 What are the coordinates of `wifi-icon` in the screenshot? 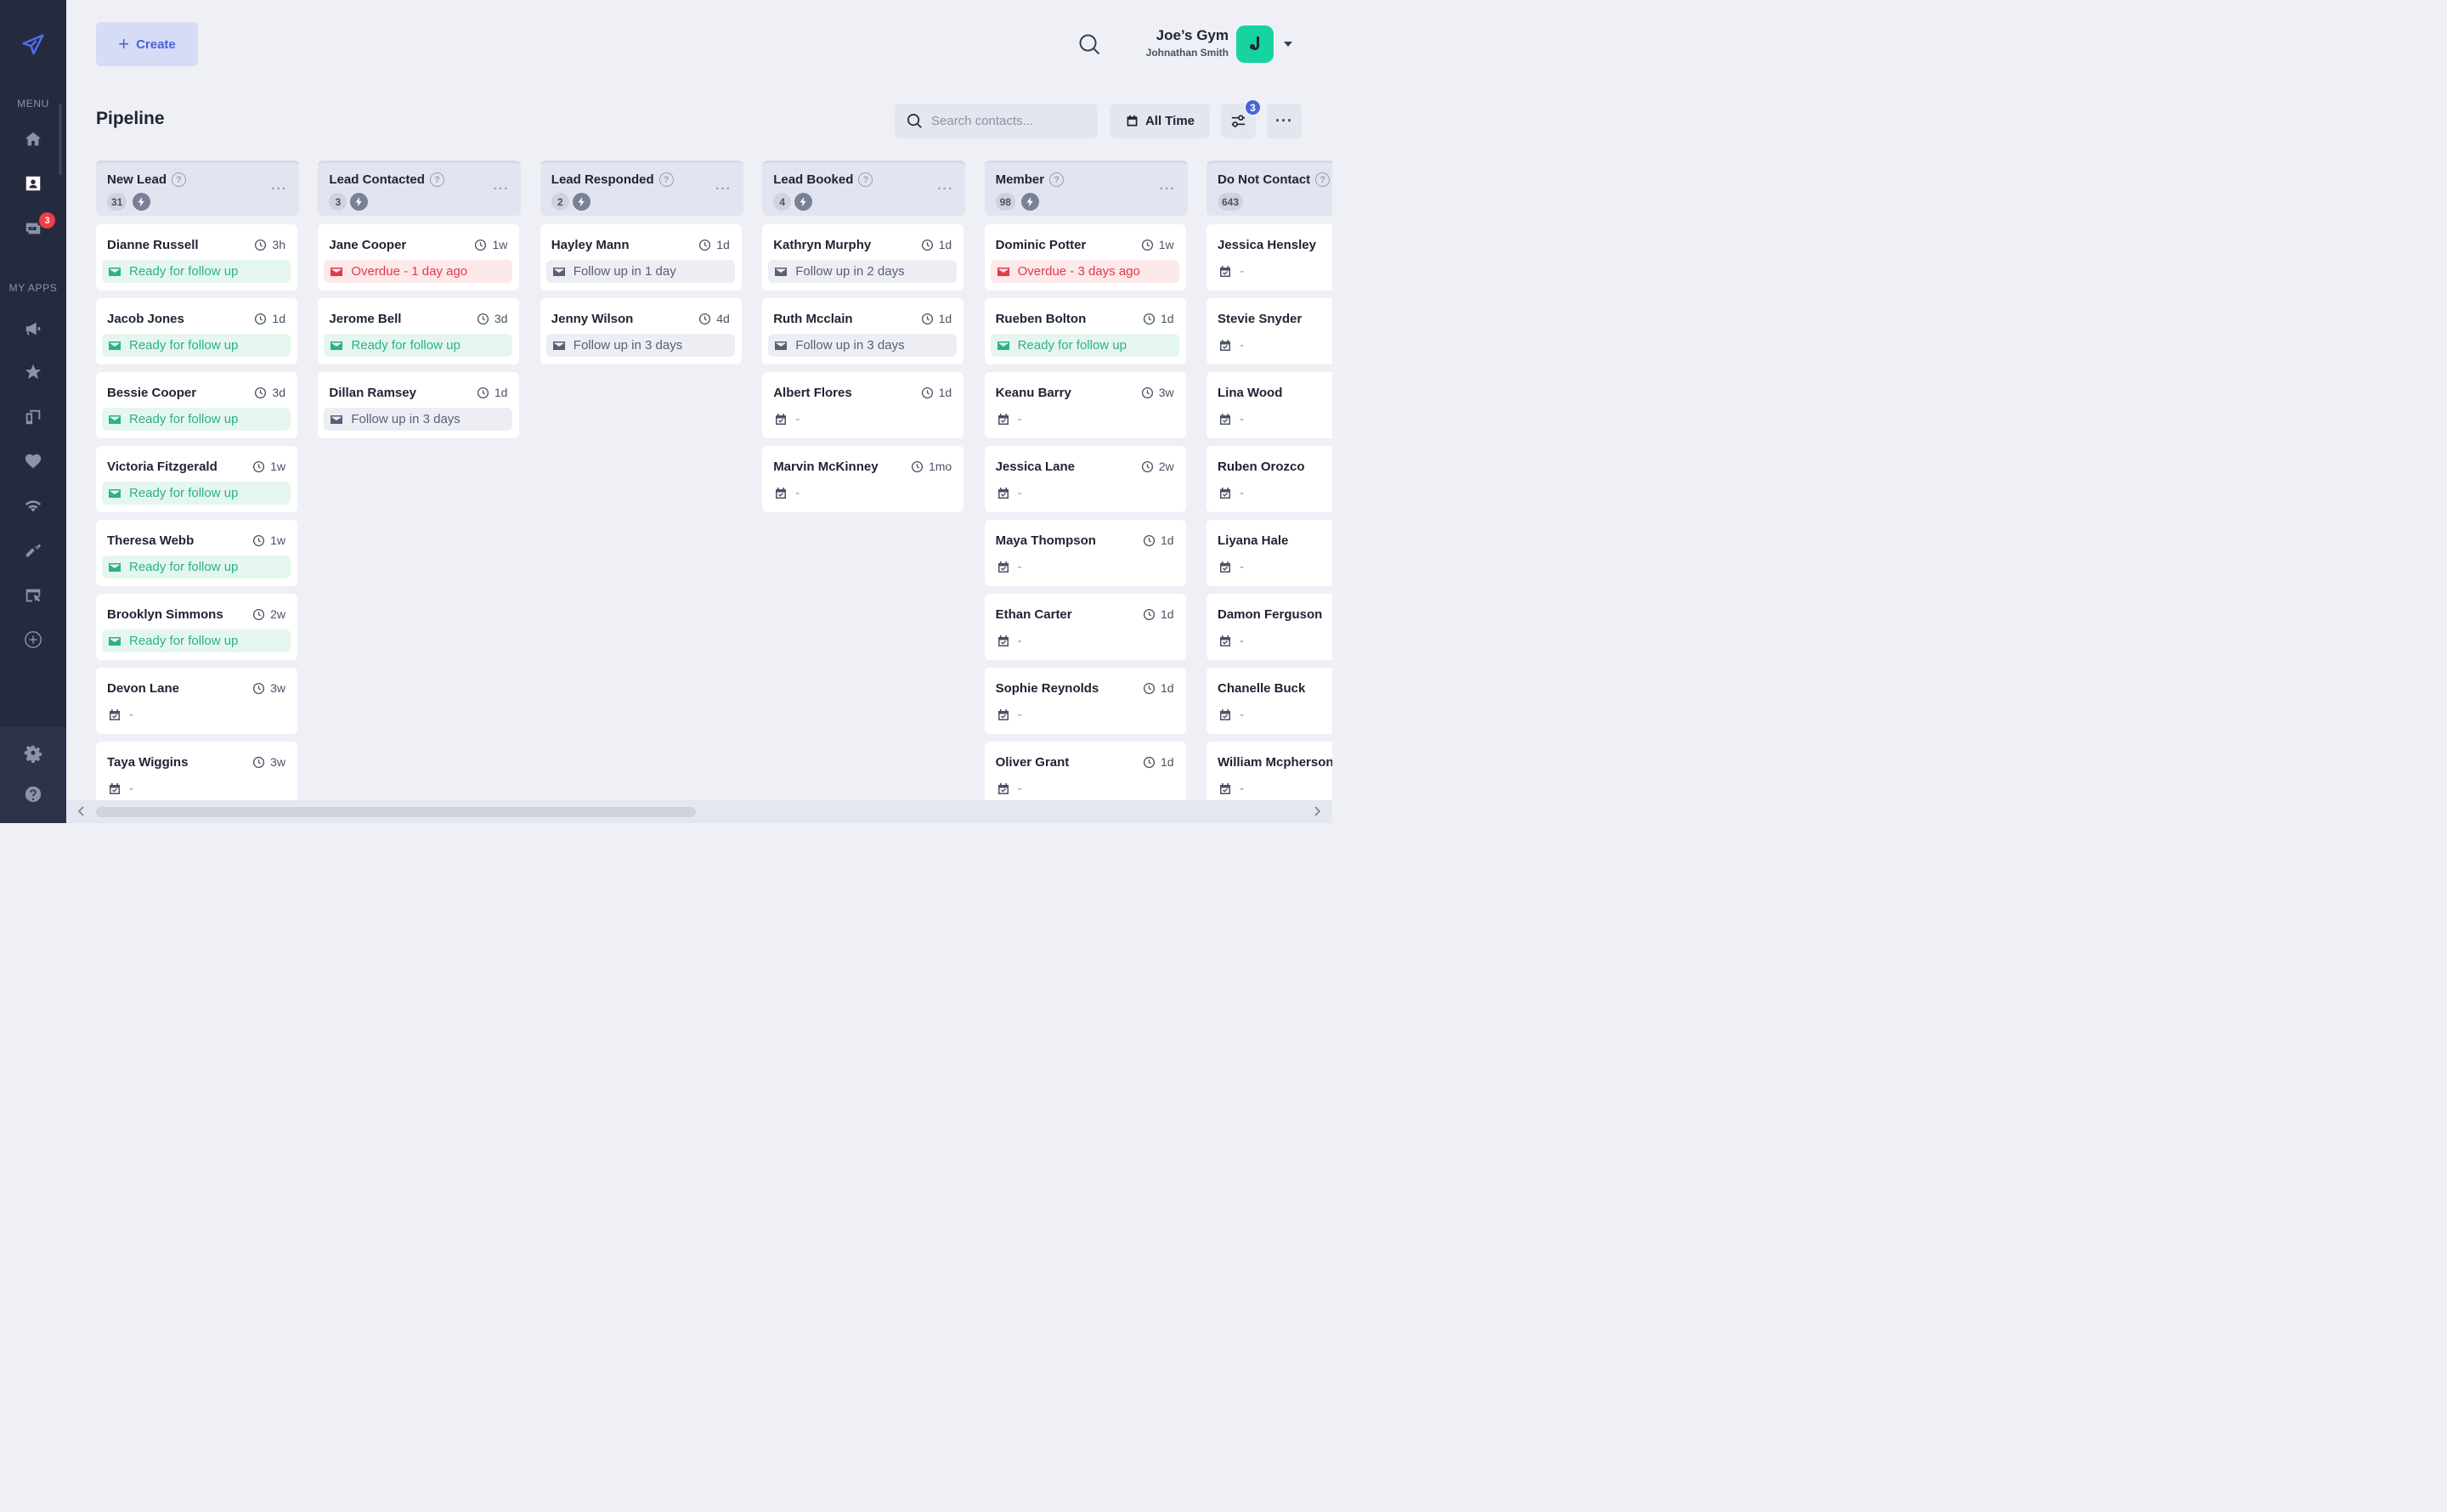 It's located at (33, 506).